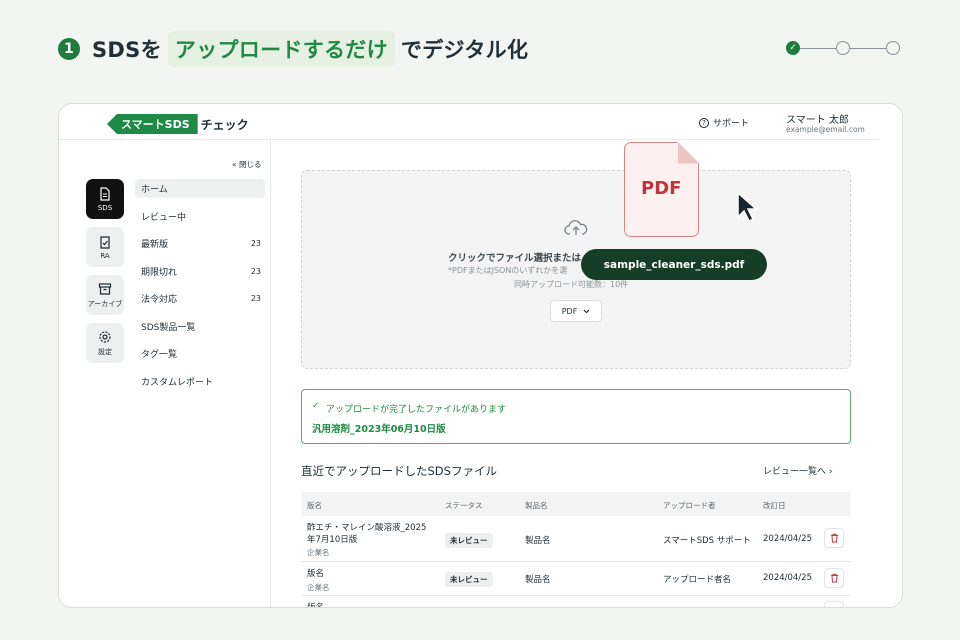  I want to click on rail-label: アーカイブ, so click(105, 303).